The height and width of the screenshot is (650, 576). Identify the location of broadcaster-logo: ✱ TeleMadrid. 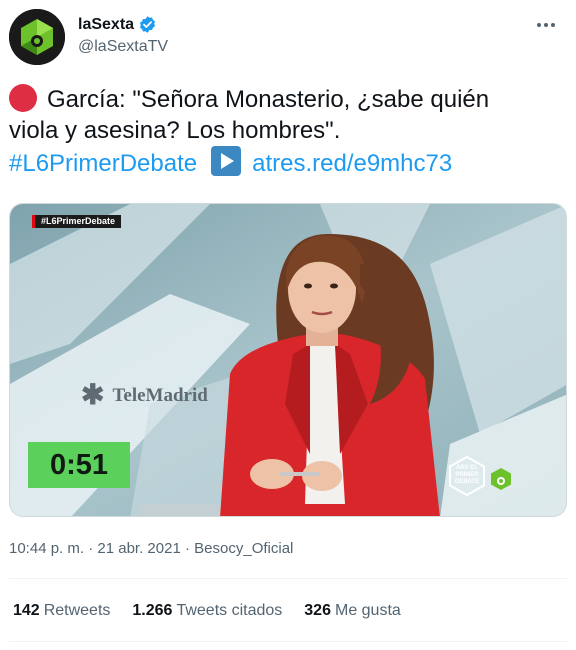
(144, 396).